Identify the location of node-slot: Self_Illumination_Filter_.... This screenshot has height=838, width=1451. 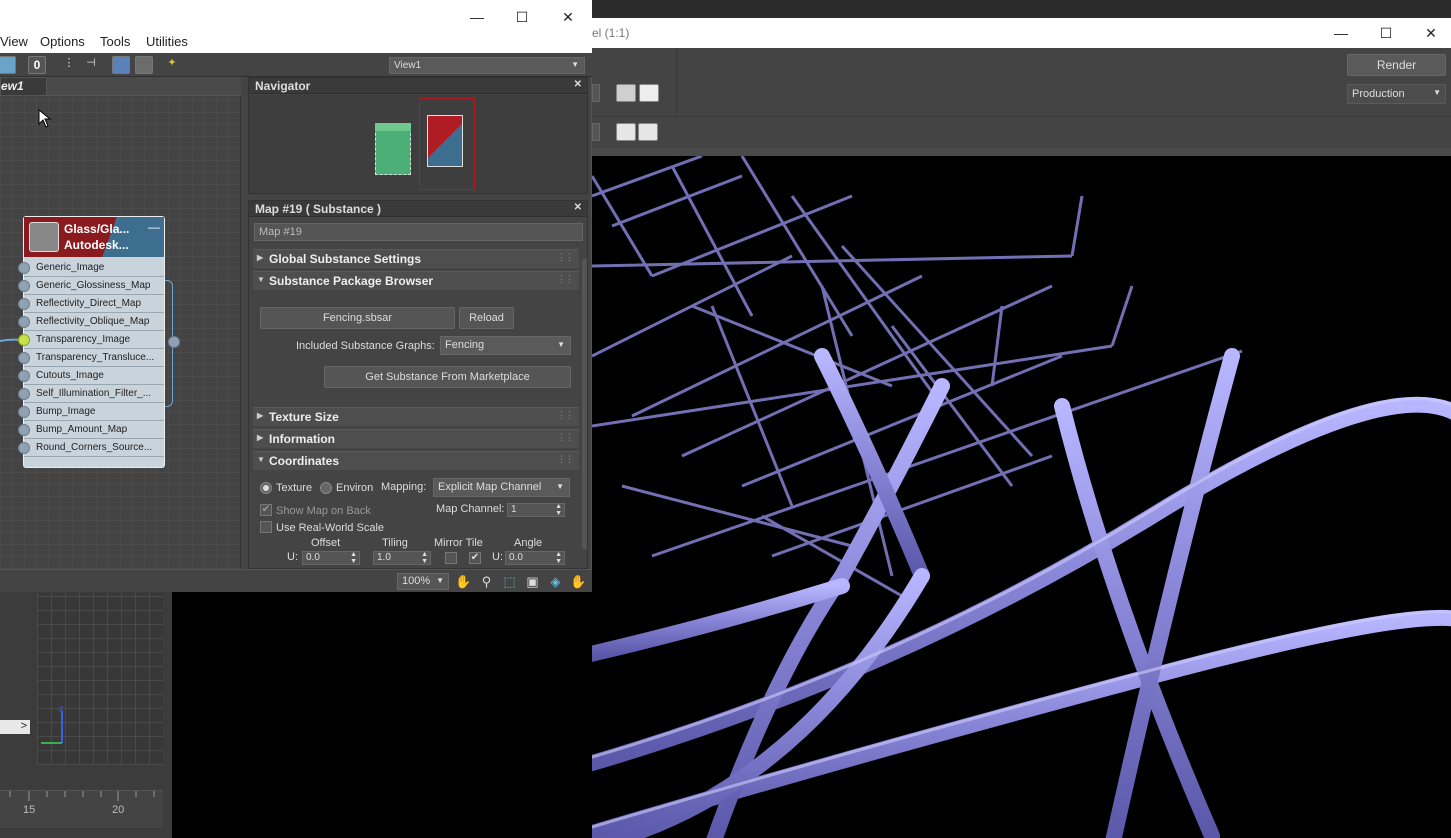
(91, 394).